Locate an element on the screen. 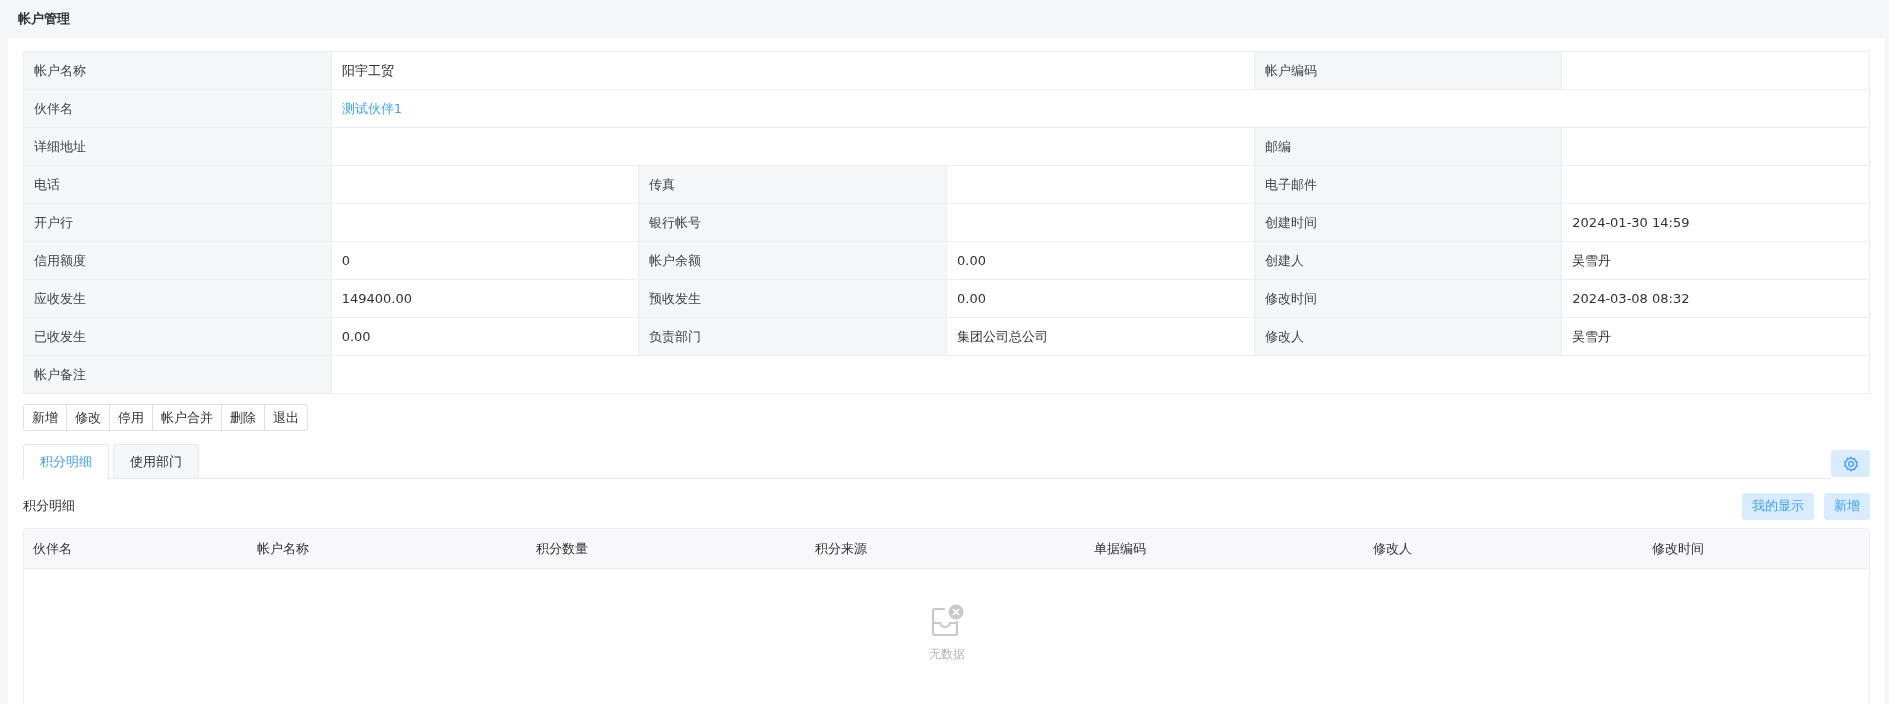 Image resolution: width=1889 pixels, height=704 pixels. field-label: 帐户名称 is located at coordinates (178, 71).